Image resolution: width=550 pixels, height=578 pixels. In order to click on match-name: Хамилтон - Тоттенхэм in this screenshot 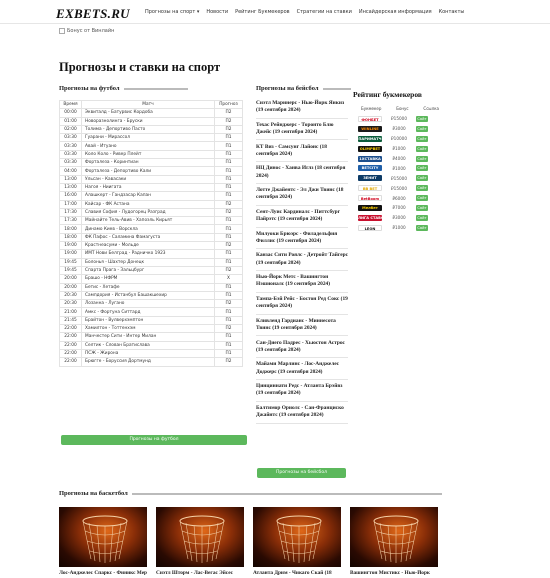, I will do `click(148, 328)`.